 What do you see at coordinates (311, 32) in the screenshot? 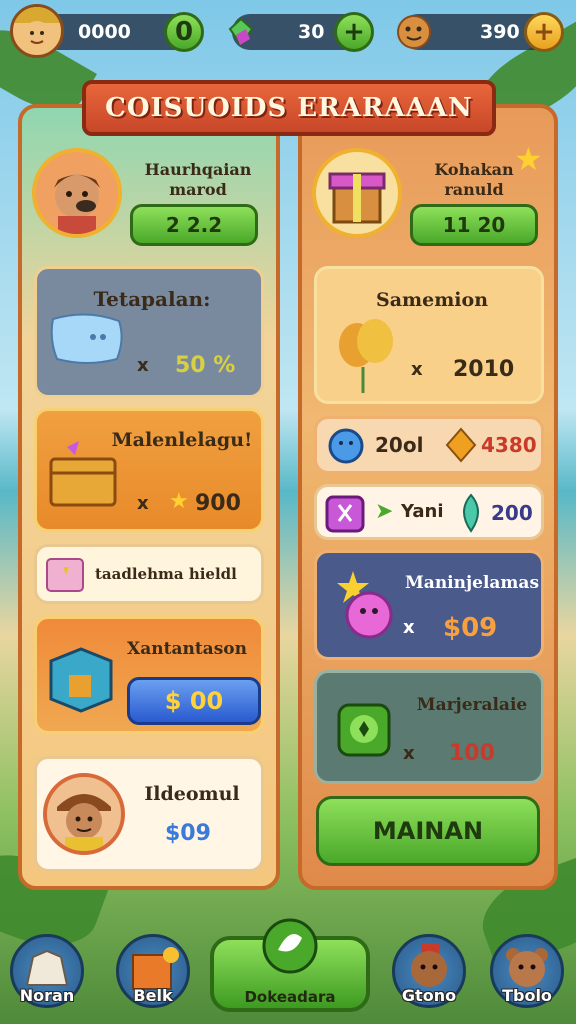
I see `gems-value: 30` at bounding box center [311, 32].